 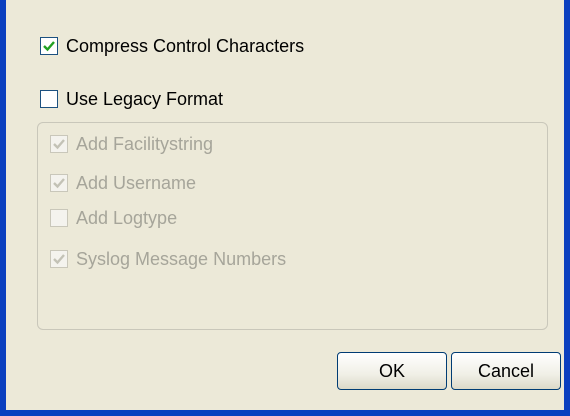 I want to click on logtype-label: Add Logtype, so click(x=127, y=217).